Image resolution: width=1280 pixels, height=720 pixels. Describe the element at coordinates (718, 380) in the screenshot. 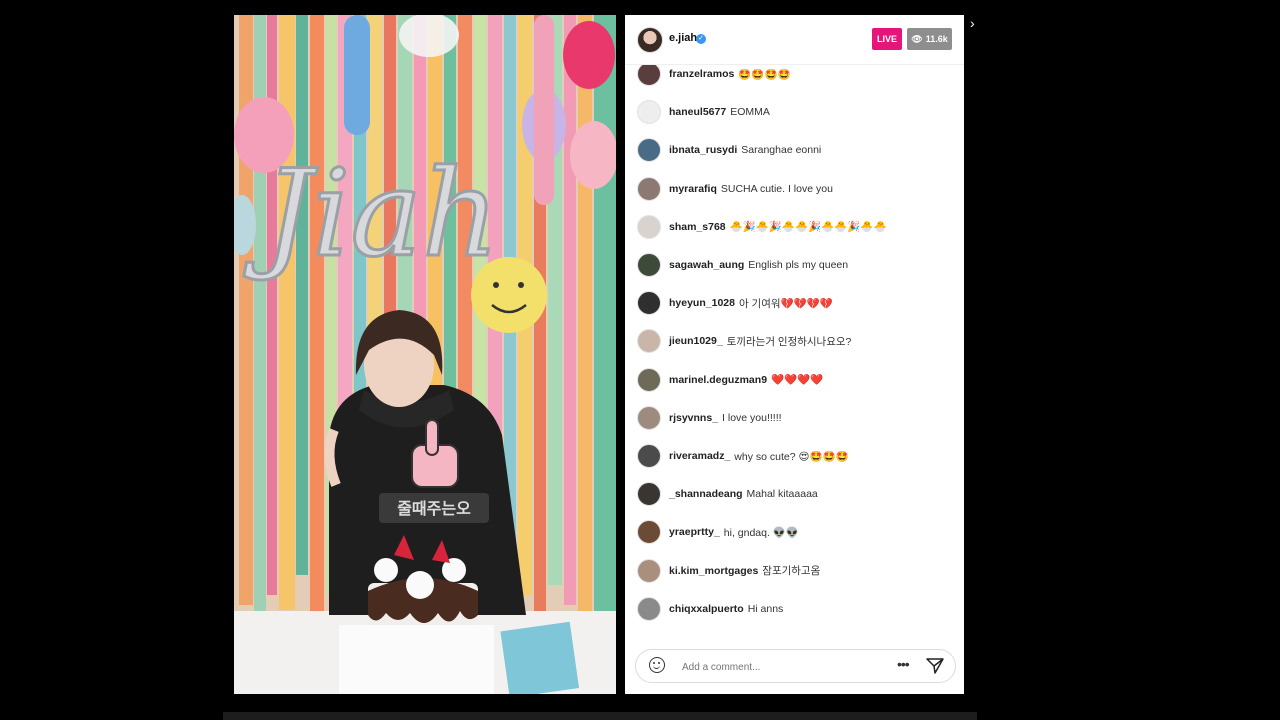

I see `comment-username: marinel.deguzman9` at that location.